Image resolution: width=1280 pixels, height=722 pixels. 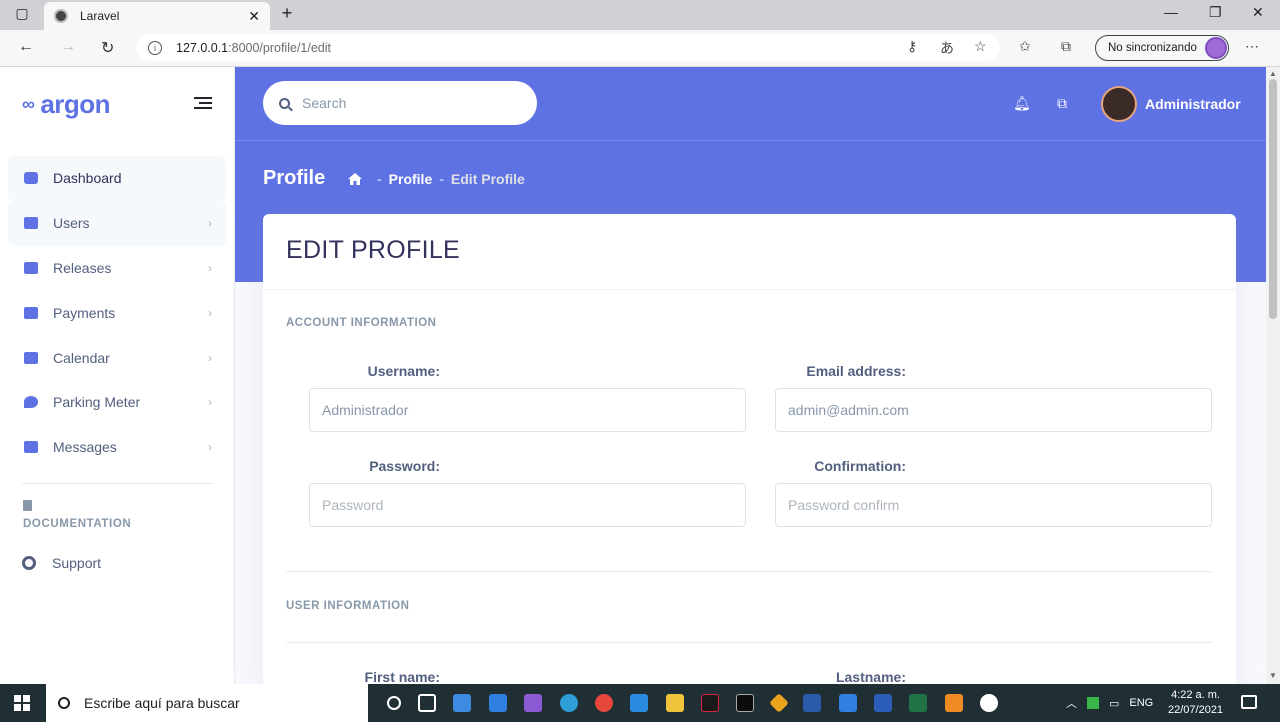 What do you see at coordinates (1141, 703) in the screenshot?
I see `language-indicator: ENG` at bounding box center [1141, 703].